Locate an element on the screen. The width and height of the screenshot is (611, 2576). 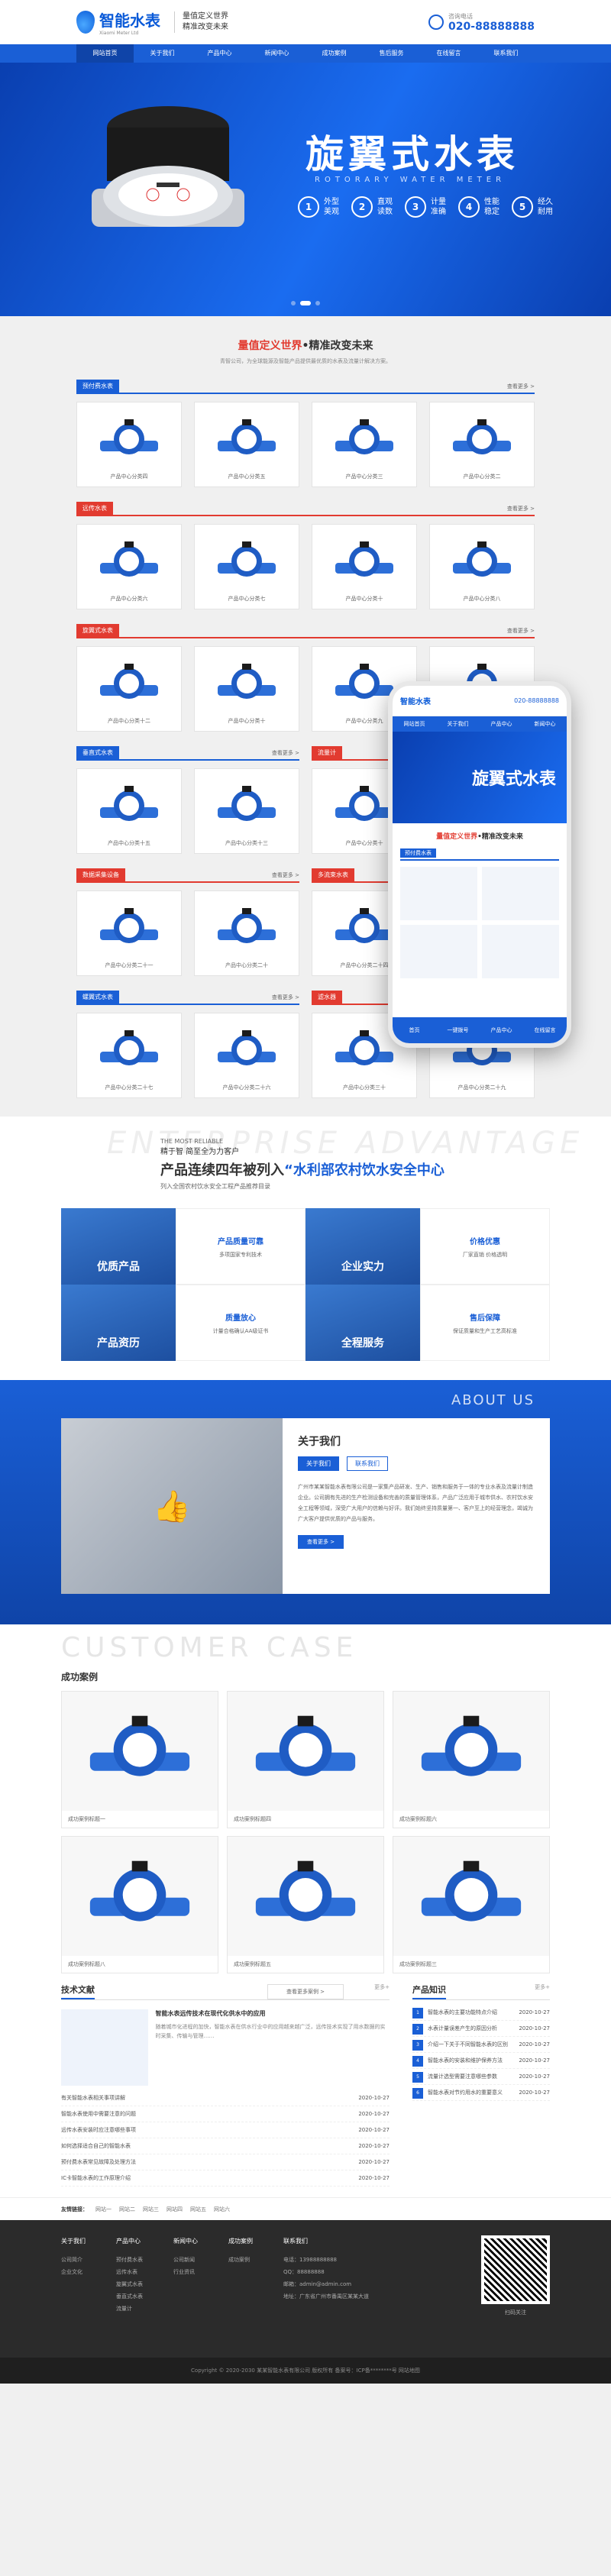
friend-link: 网站四 is located at coordinates (175, 2209).